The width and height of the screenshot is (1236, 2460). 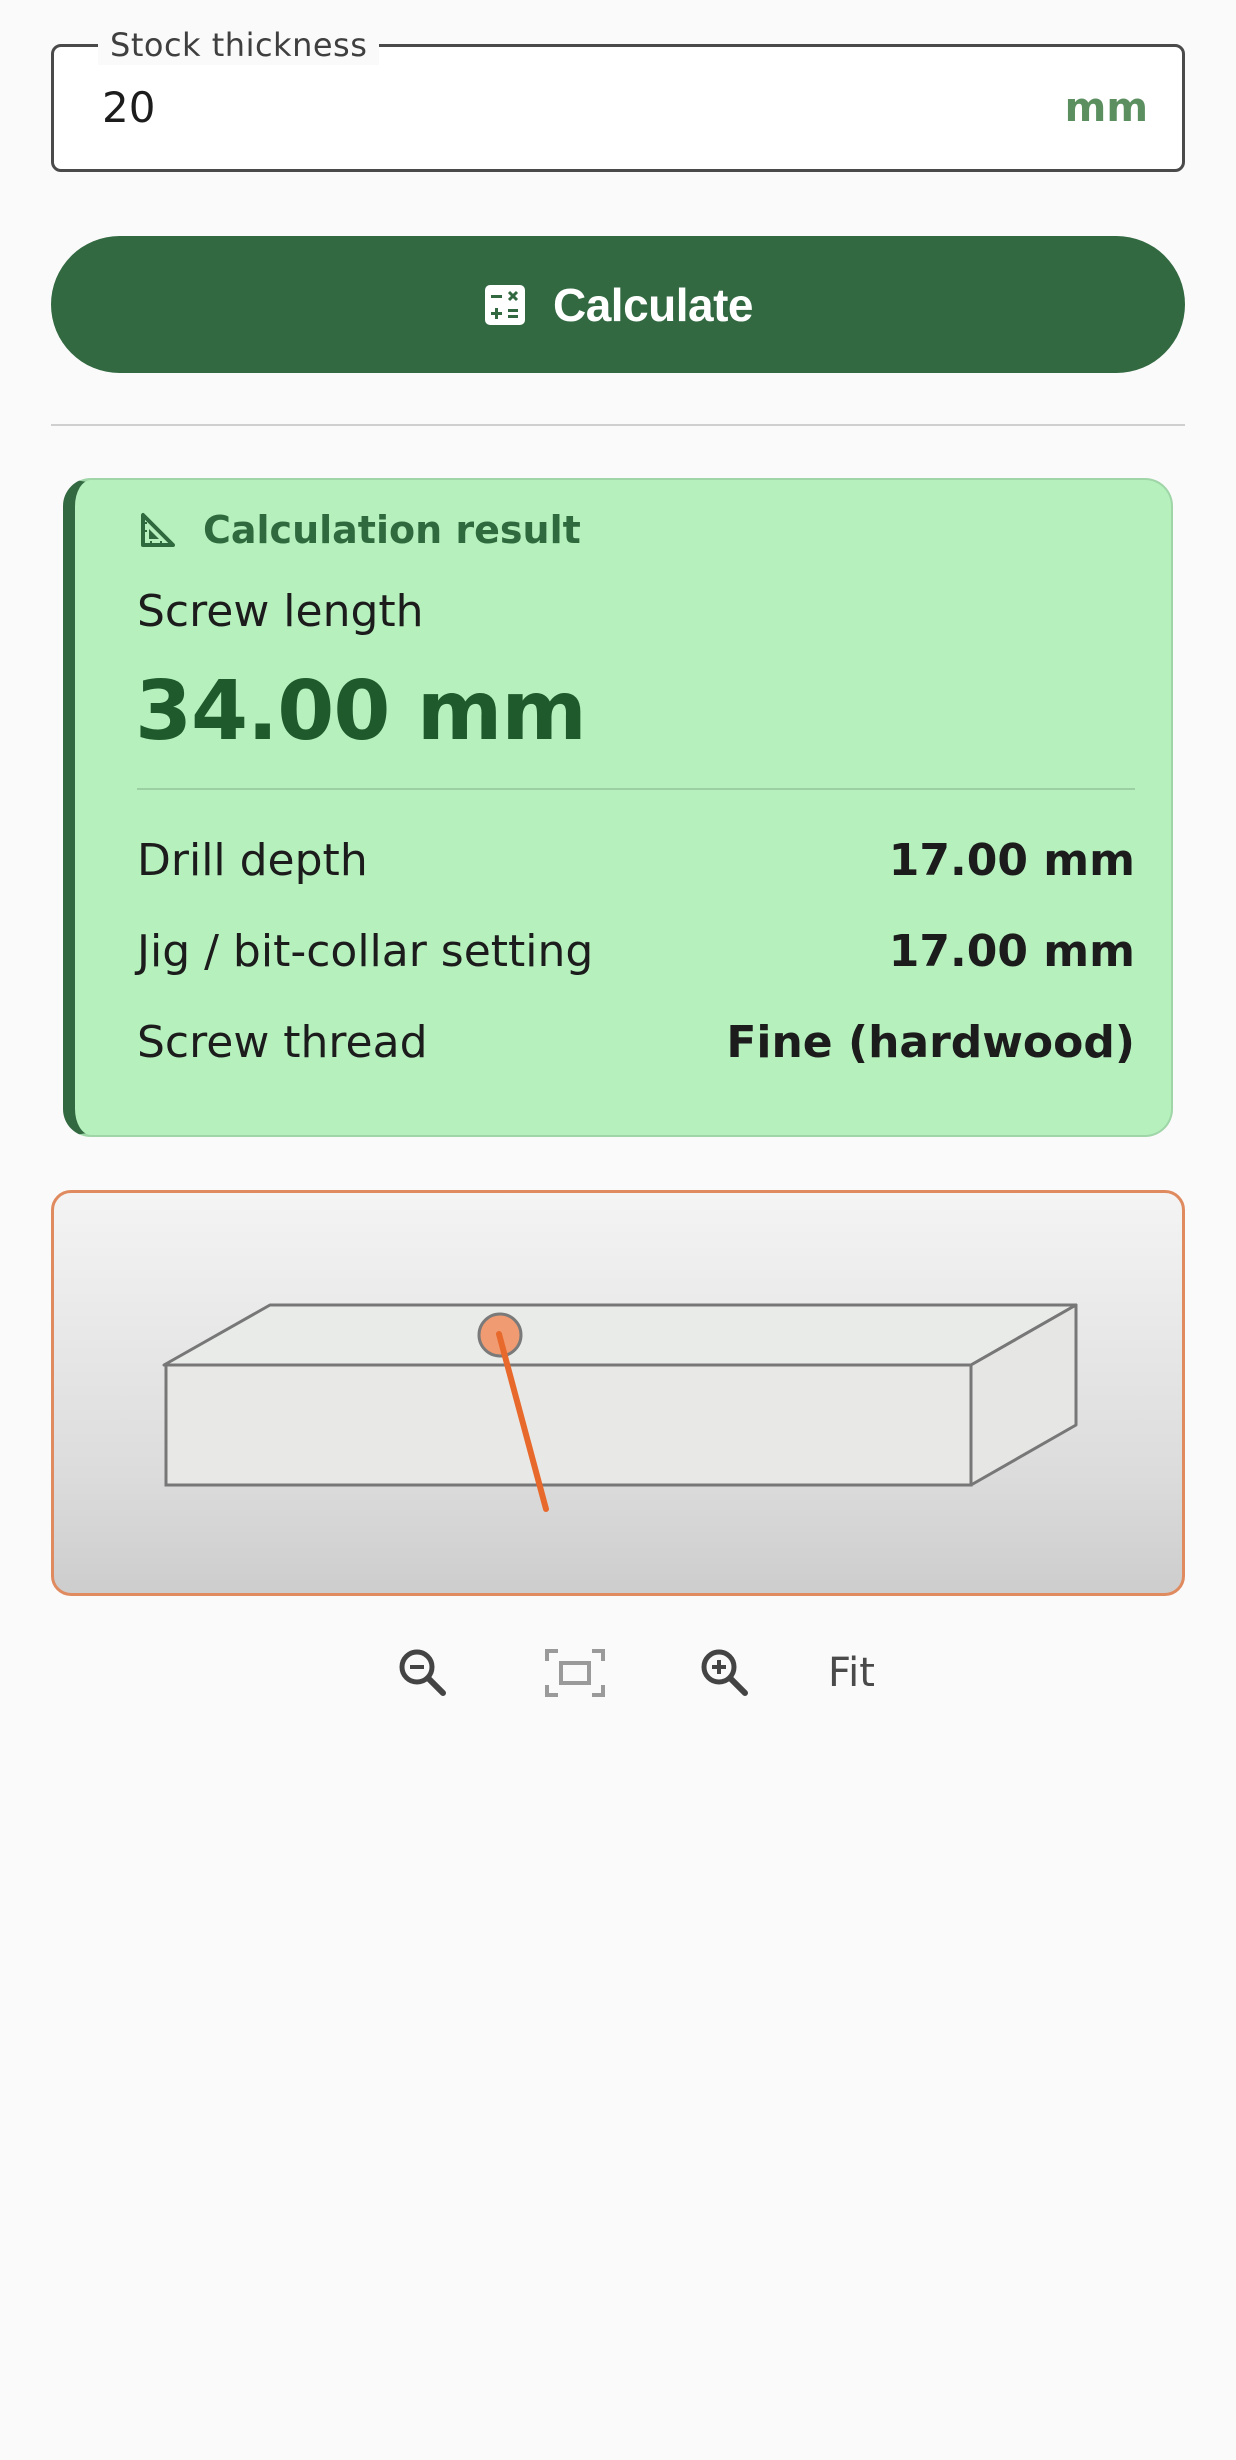 I want to click on zoom-out-icon, so click(x=422, y=1672).